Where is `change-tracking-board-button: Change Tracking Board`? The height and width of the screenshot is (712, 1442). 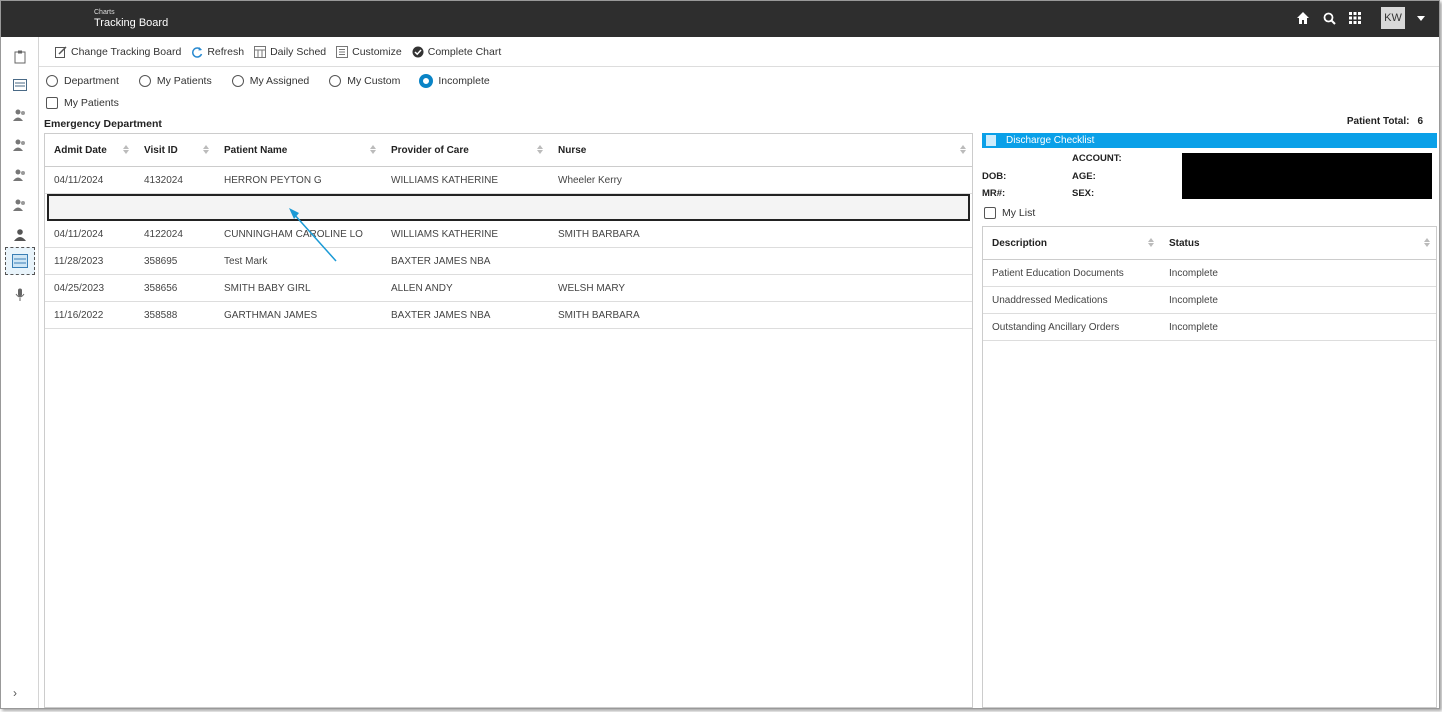
change-tracking-board-button: Change Tracking Board is located at coordinates (118, 52).